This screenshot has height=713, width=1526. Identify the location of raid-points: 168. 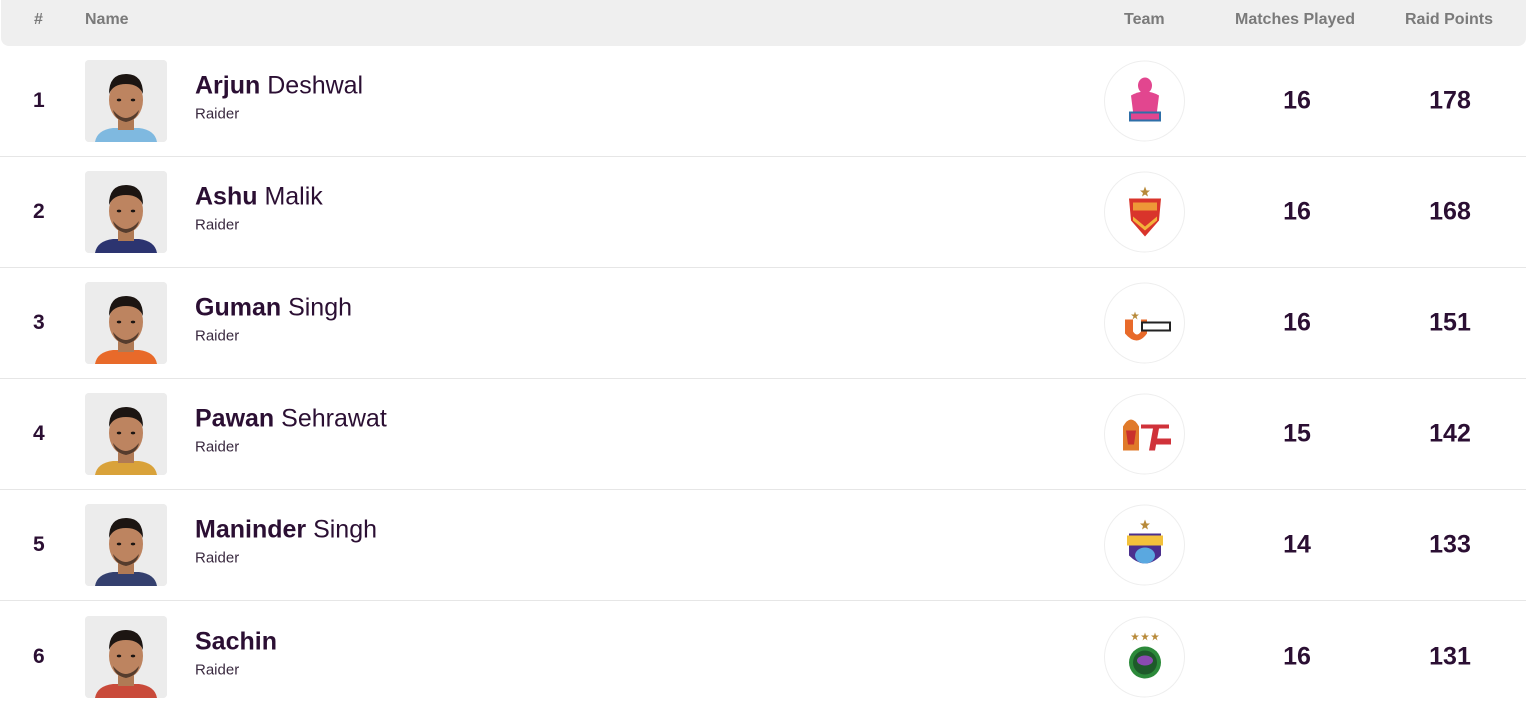
(1450, 211).